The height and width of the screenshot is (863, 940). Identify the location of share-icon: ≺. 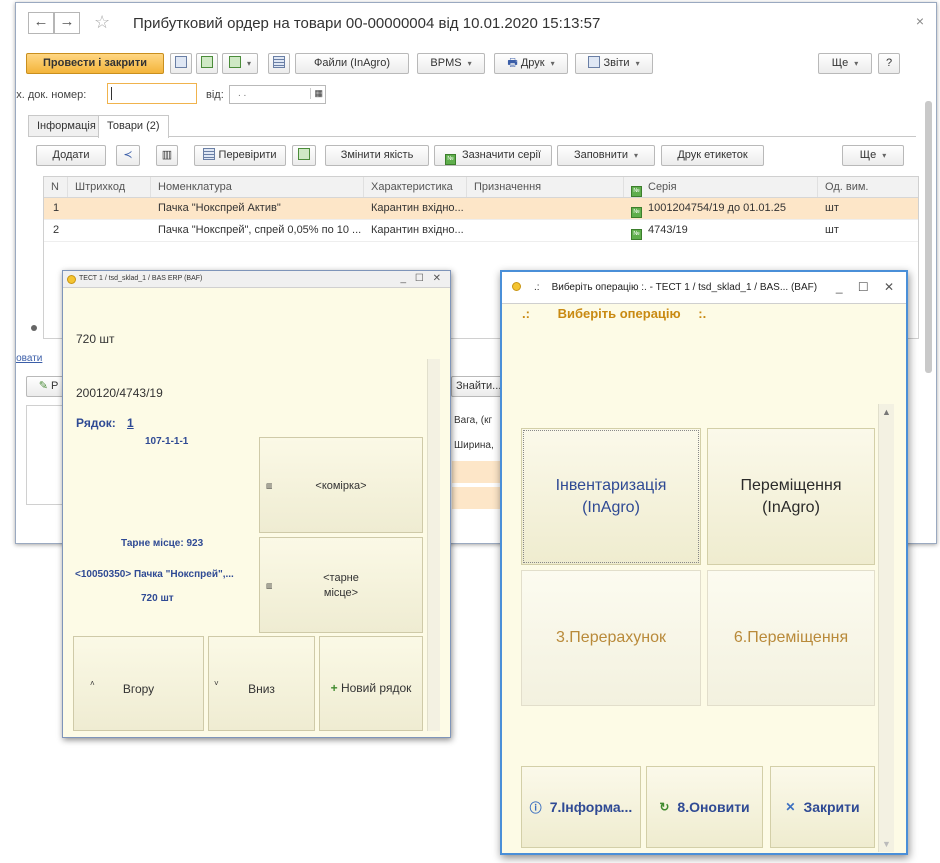
(128, 155).